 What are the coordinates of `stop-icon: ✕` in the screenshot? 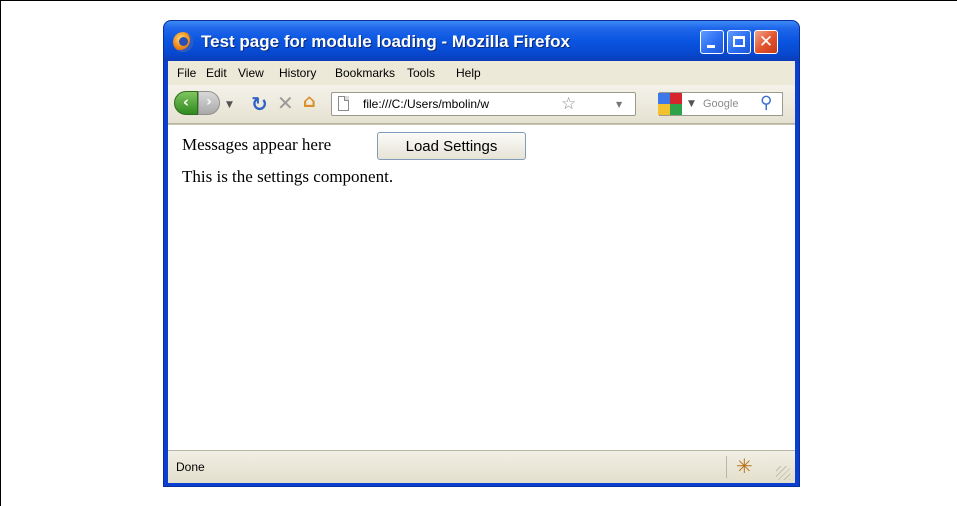 It's located at (285, 103).